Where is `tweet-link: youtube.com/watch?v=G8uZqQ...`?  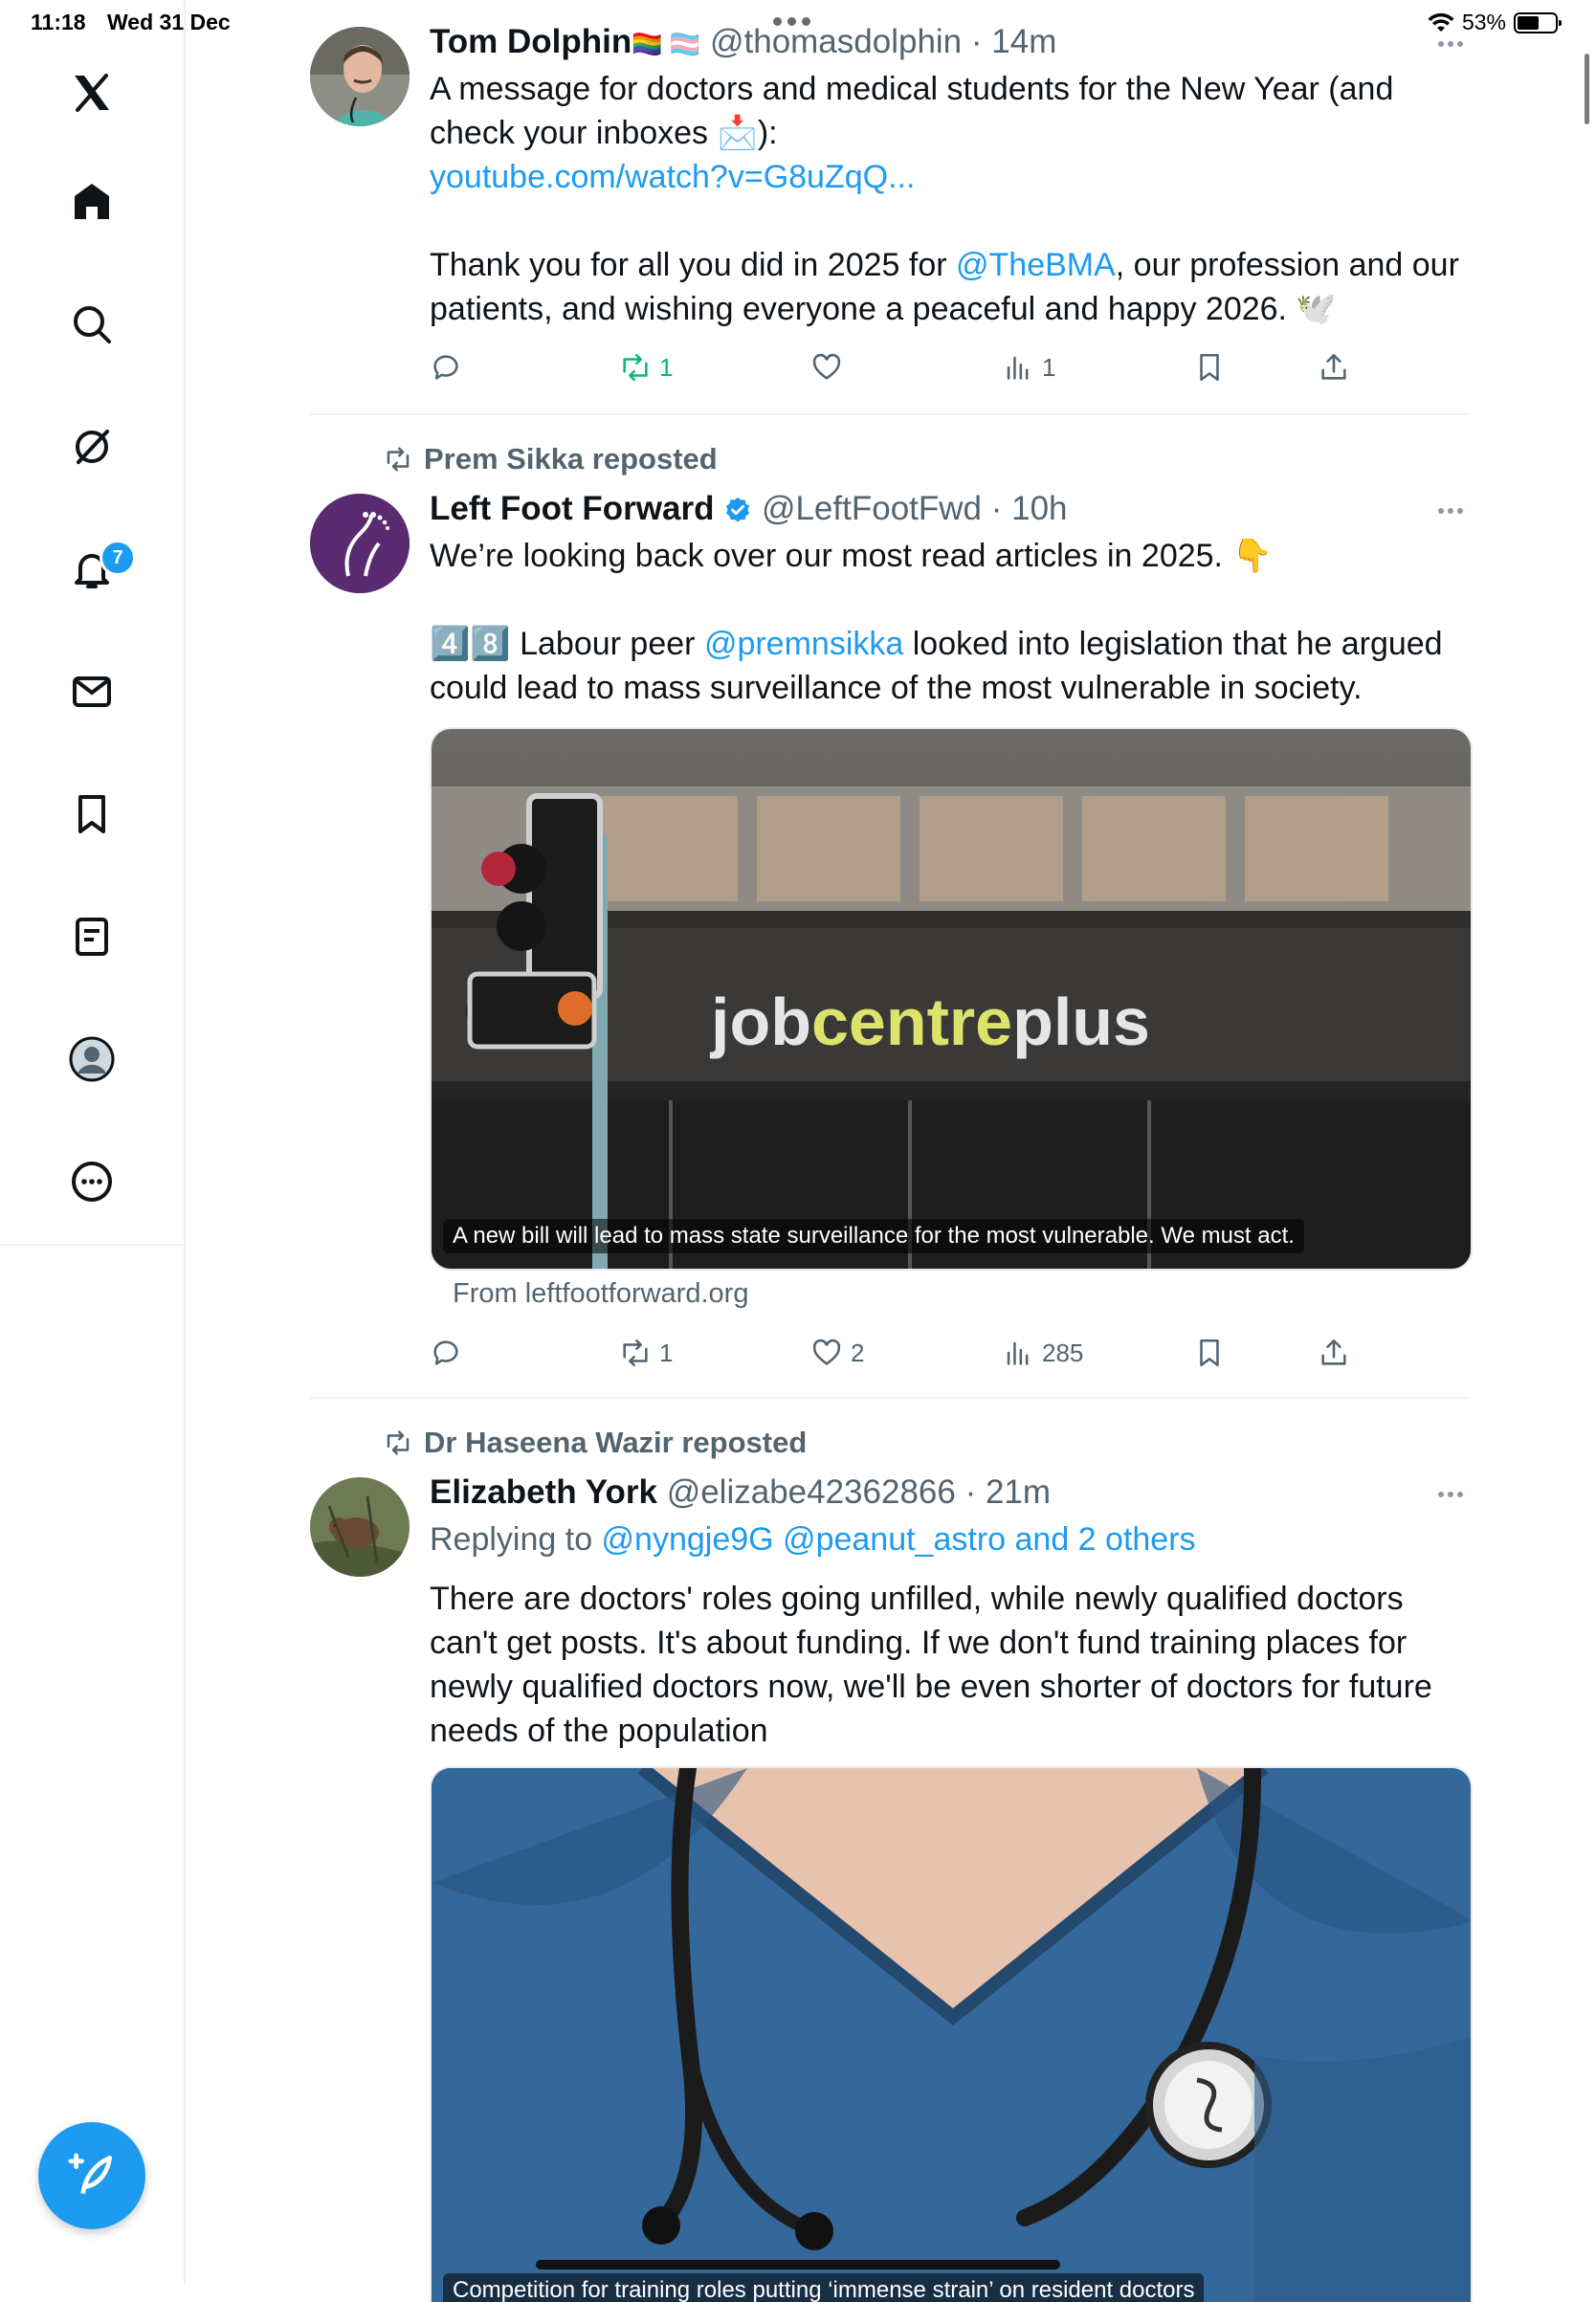
tweet-link: youtube.com/watch?v=G8uZqQ... is located at coordinates (952, 177).